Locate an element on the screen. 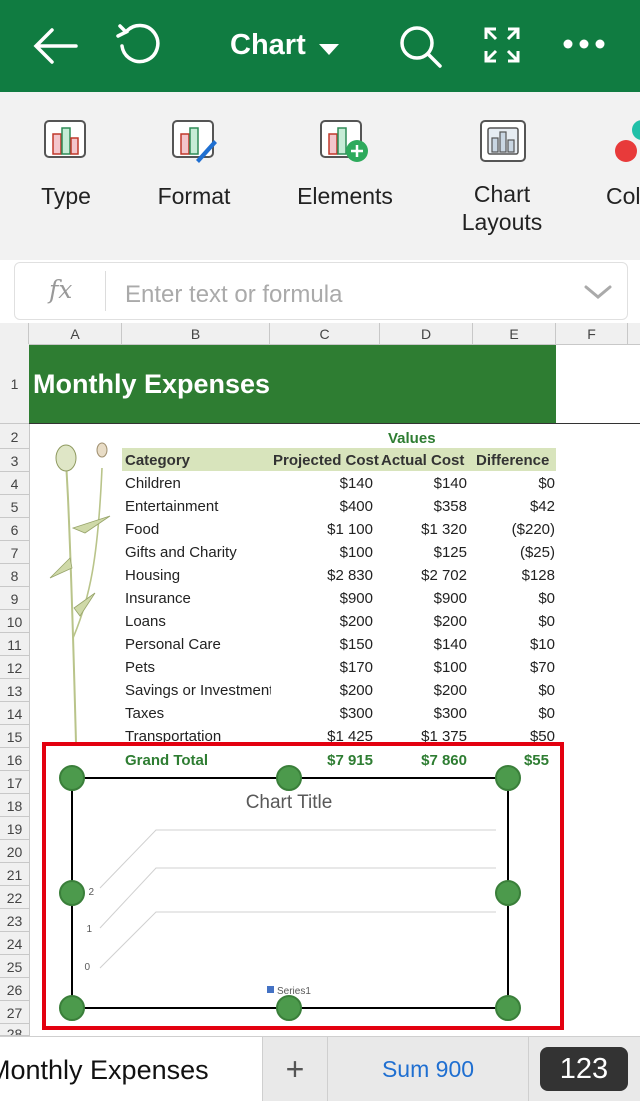 The image size is (640, 1101). resize-handle-left is located at coordinates (72, 893).